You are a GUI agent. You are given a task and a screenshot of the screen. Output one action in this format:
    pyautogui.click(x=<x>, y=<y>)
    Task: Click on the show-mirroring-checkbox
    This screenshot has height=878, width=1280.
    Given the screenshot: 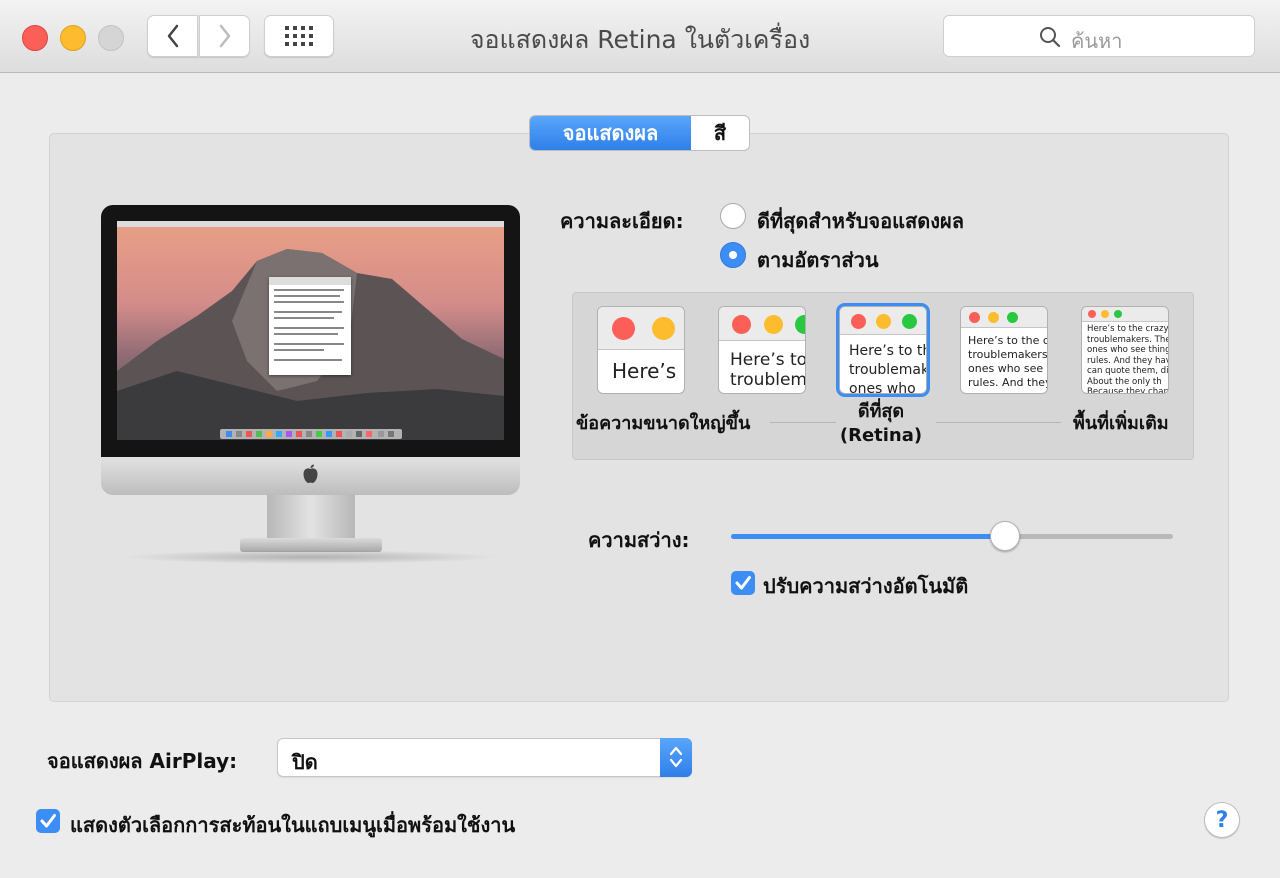 What is the action you would take?
    pyautogui.click(x=48, y=821)
    